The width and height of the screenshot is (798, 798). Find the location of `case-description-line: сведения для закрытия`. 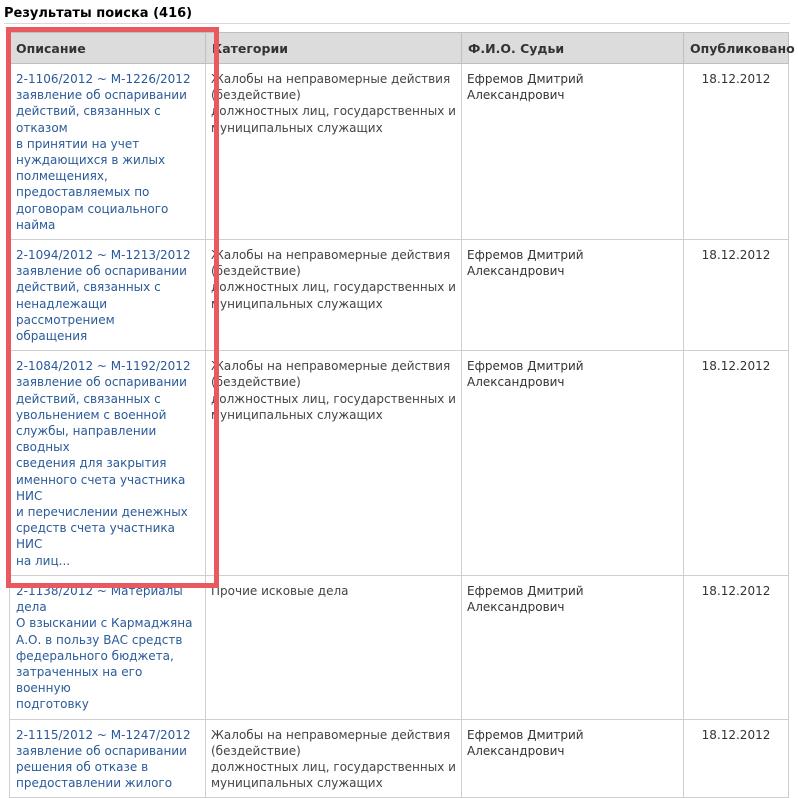

case-description-line: сведения для закрытия is located at coordinates (91, 463).